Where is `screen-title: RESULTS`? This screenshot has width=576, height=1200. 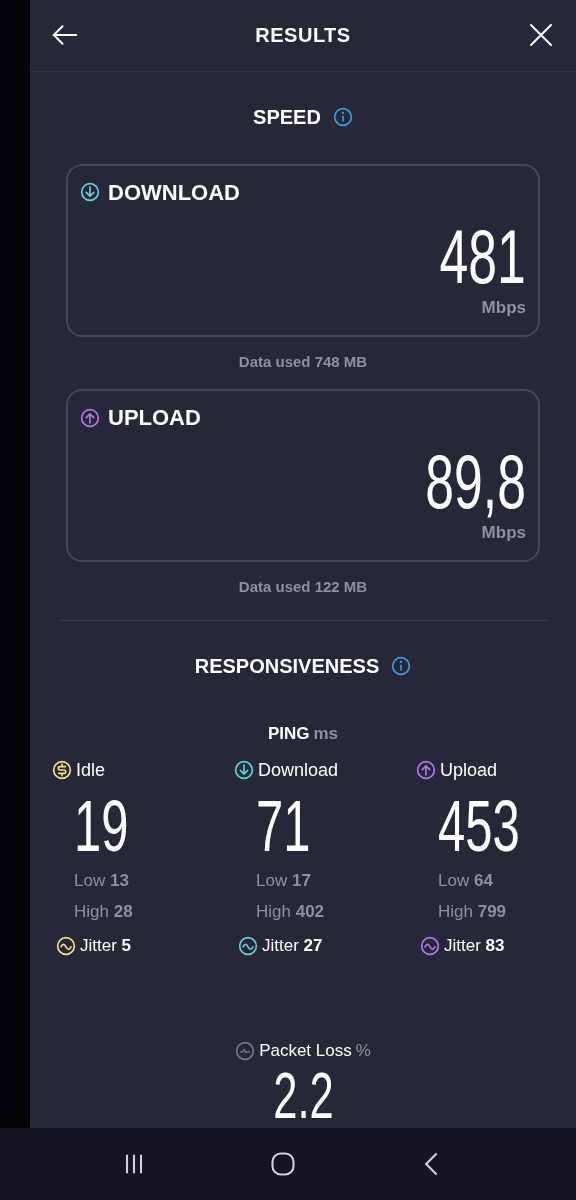 screen-title: RESULTS is located at coordinates (303, 36).